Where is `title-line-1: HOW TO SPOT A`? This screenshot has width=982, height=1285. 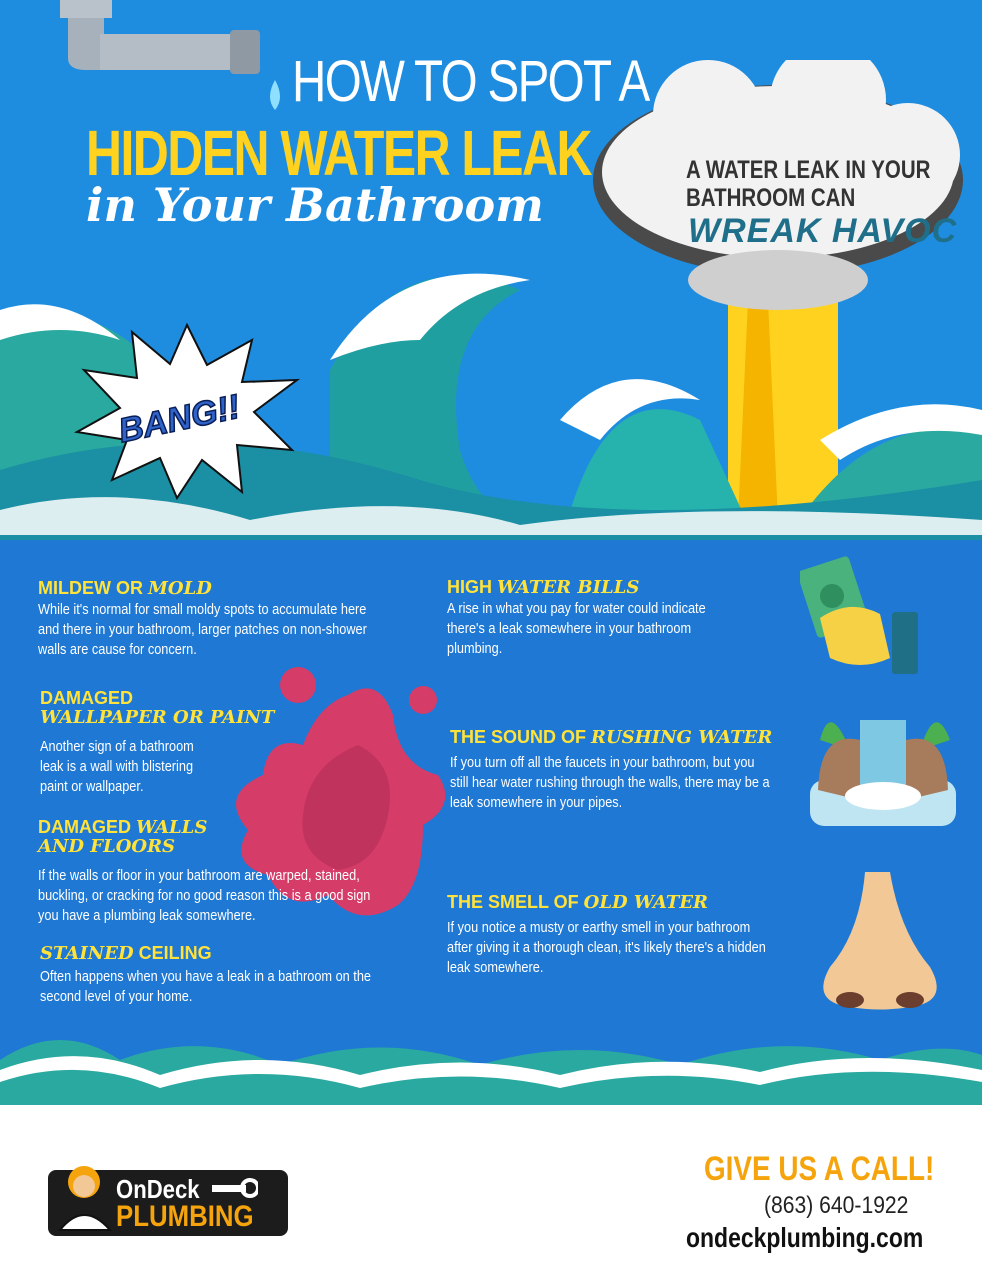 title-line-1: HOW TO SPOT A is located at coordinates (471, 81).